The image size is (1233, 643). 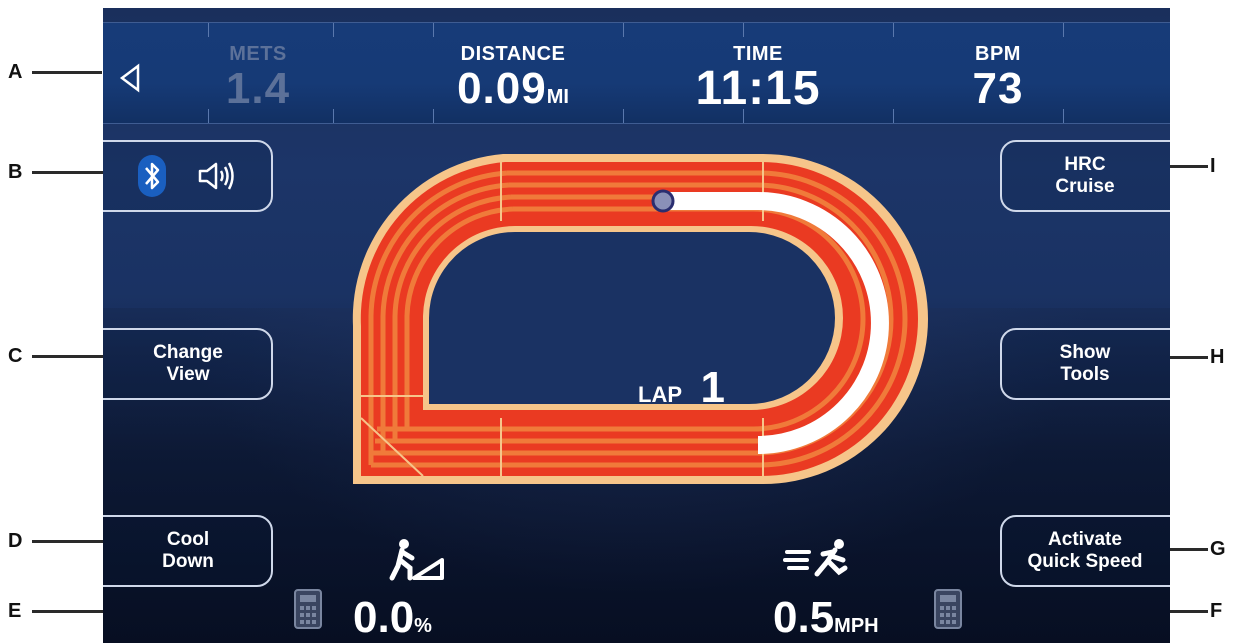 I want to click on callout-i: I, so click(x=1213, y=166).